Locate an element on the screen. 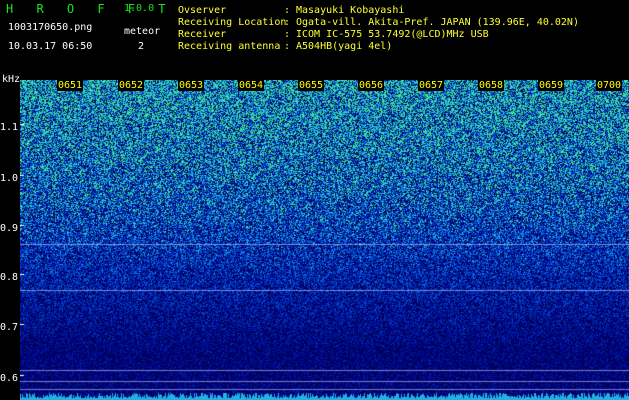 The width and height of the screenshot is (629, 400). receiver-sep: : is located at coordinates (287, 34).